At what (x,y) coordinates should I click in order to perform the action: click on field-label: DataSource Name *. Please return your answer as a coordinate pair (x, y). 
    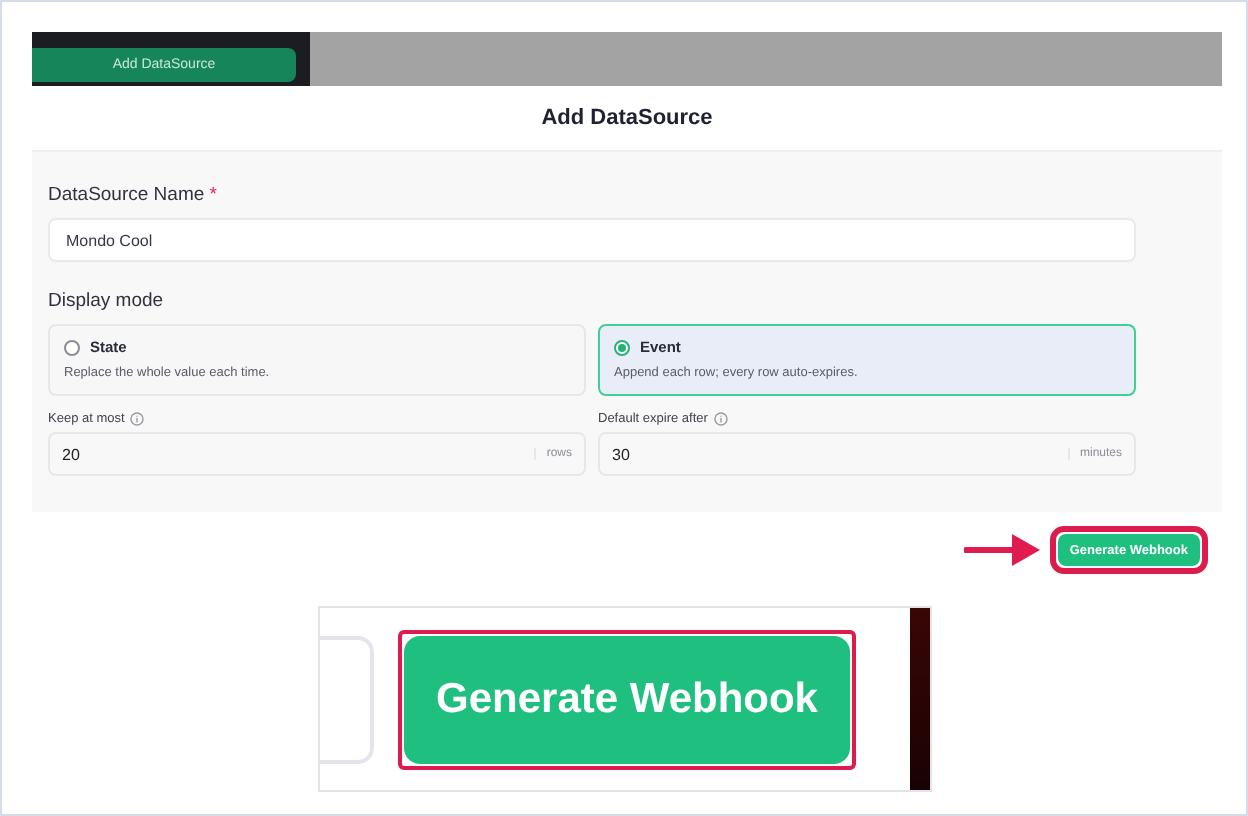
    Looking at the image, I should click on (133, 195).